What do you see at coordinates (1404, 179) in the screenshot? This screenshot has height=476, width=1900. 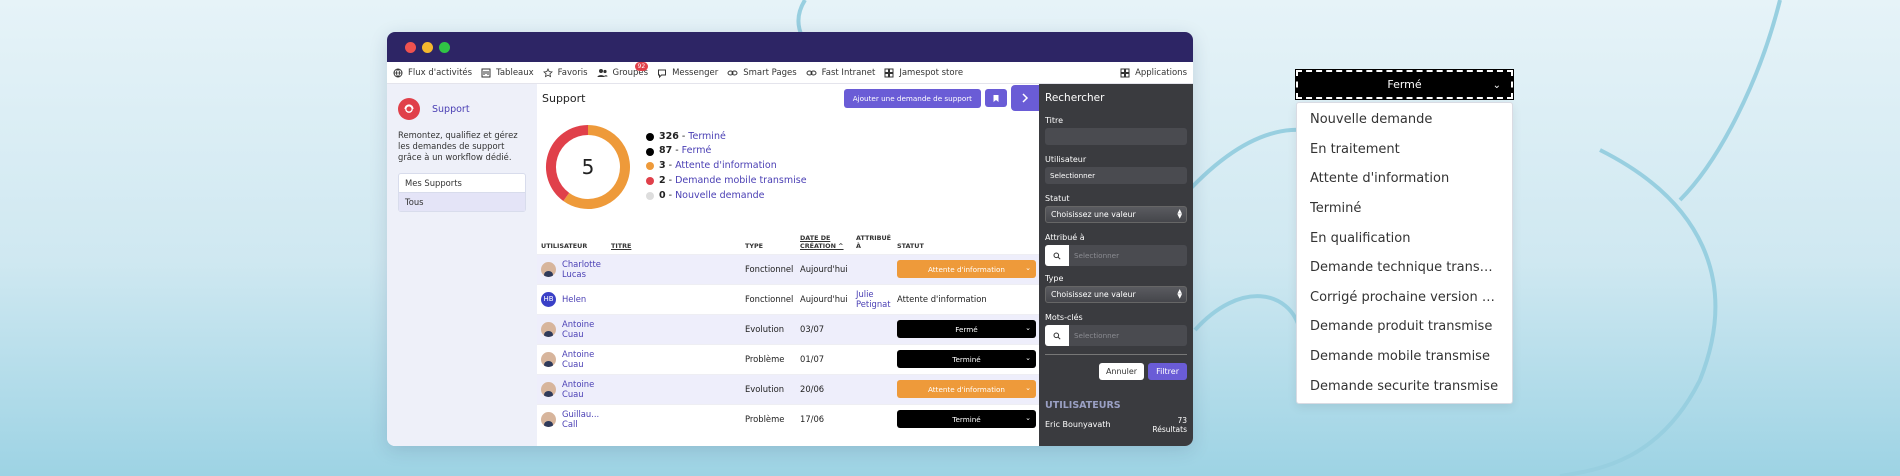 I see `dropdown-option: Attente d'information` at bounding box center [1404, 179].